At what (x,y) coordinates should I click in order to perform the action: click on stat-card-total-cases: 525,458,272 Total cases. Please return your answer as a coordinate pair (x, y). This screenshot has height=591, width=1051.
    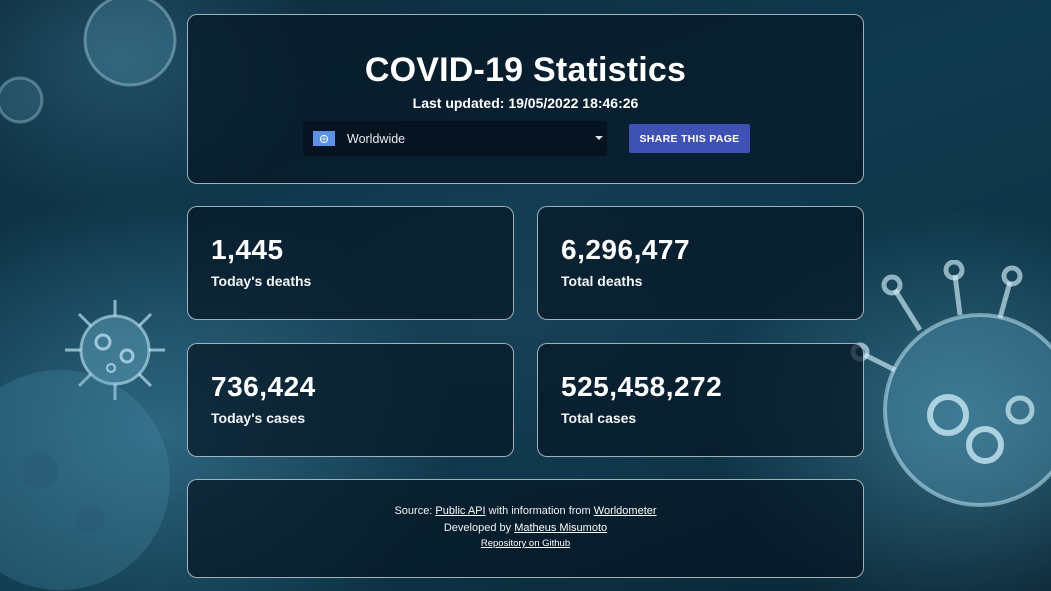
    Looking at the image, I should click on (700, 400).